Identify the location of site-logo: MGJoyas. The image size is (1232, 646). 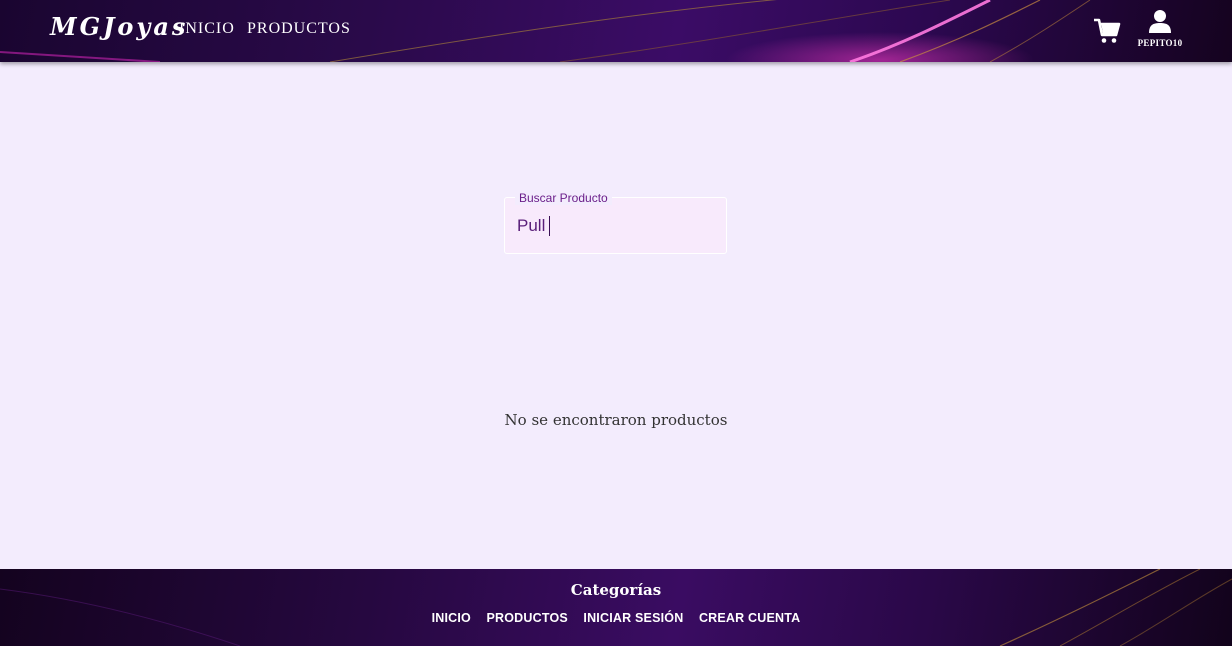
(119, 26).